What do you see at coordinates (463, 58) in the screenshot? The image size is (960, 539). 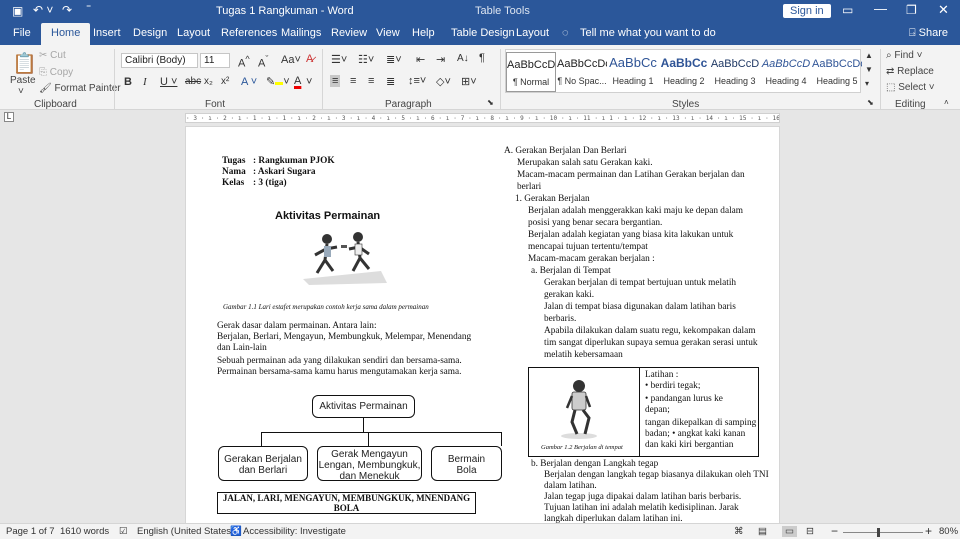 I see `sort-icon: A↓` at bounding box center [463, 58].